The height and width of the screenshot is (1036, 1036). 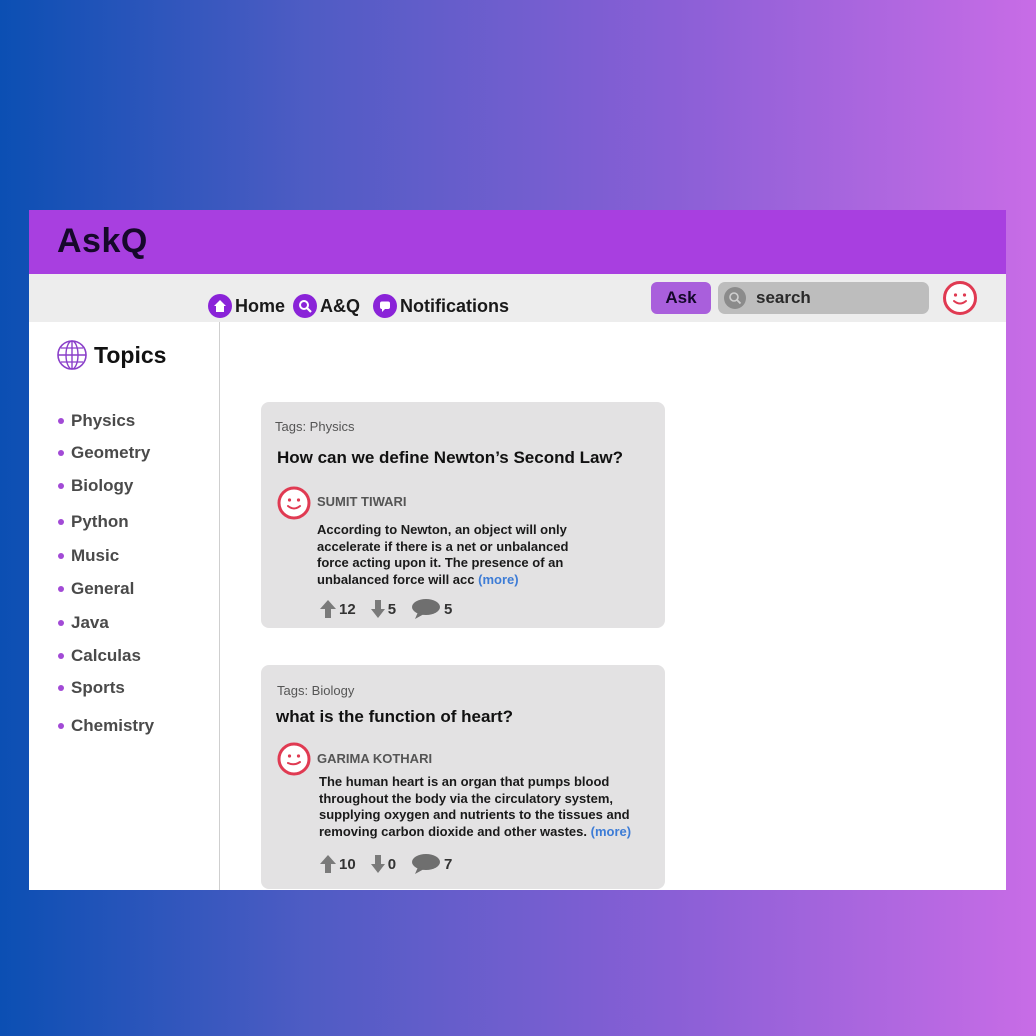 I want to click on nav-bar: Home A&Q Notifications Ask search, so click(x=517, y=298).